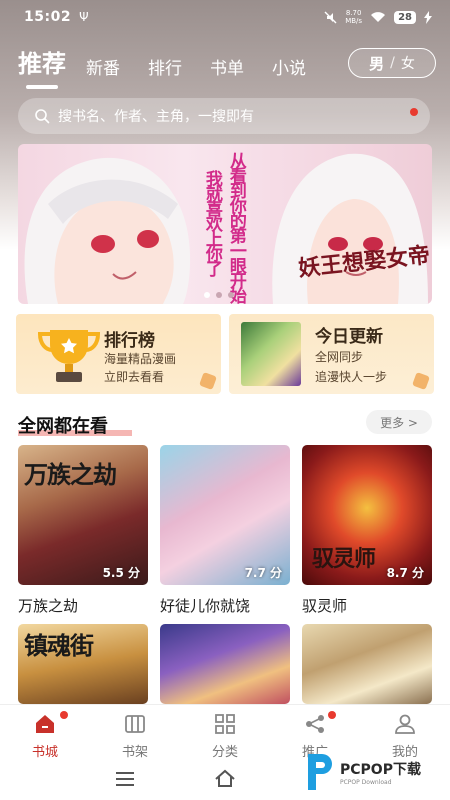 The width and height of the screenshot is (450, 800). Describe the element at coordinates (405, 573) in the screenshot. I see `comic-score: 8.7 分` at that location.